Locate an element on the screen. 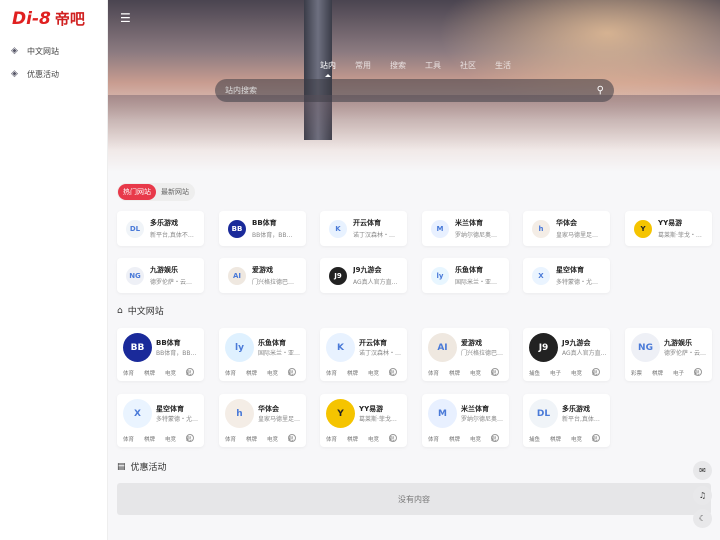  site-logo-icon: BB is located at coordinates (137, 347).